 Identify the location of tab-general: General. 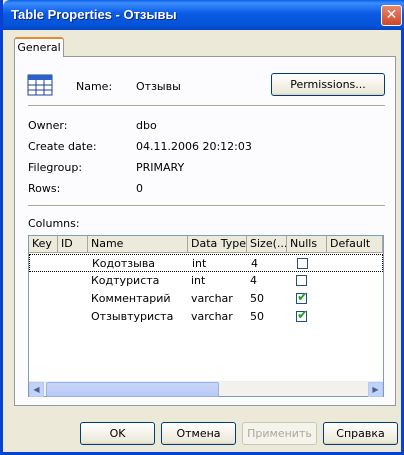
(39, 47).